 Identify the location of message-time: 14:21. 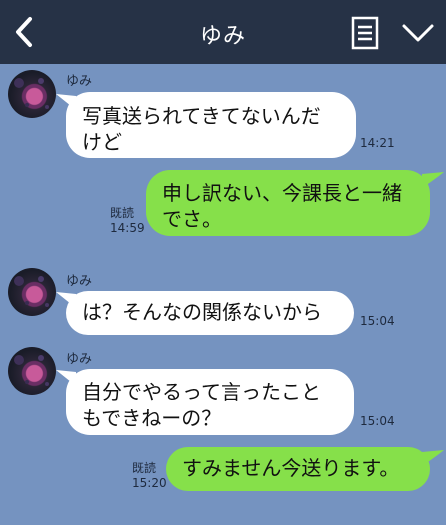
(377, 143).